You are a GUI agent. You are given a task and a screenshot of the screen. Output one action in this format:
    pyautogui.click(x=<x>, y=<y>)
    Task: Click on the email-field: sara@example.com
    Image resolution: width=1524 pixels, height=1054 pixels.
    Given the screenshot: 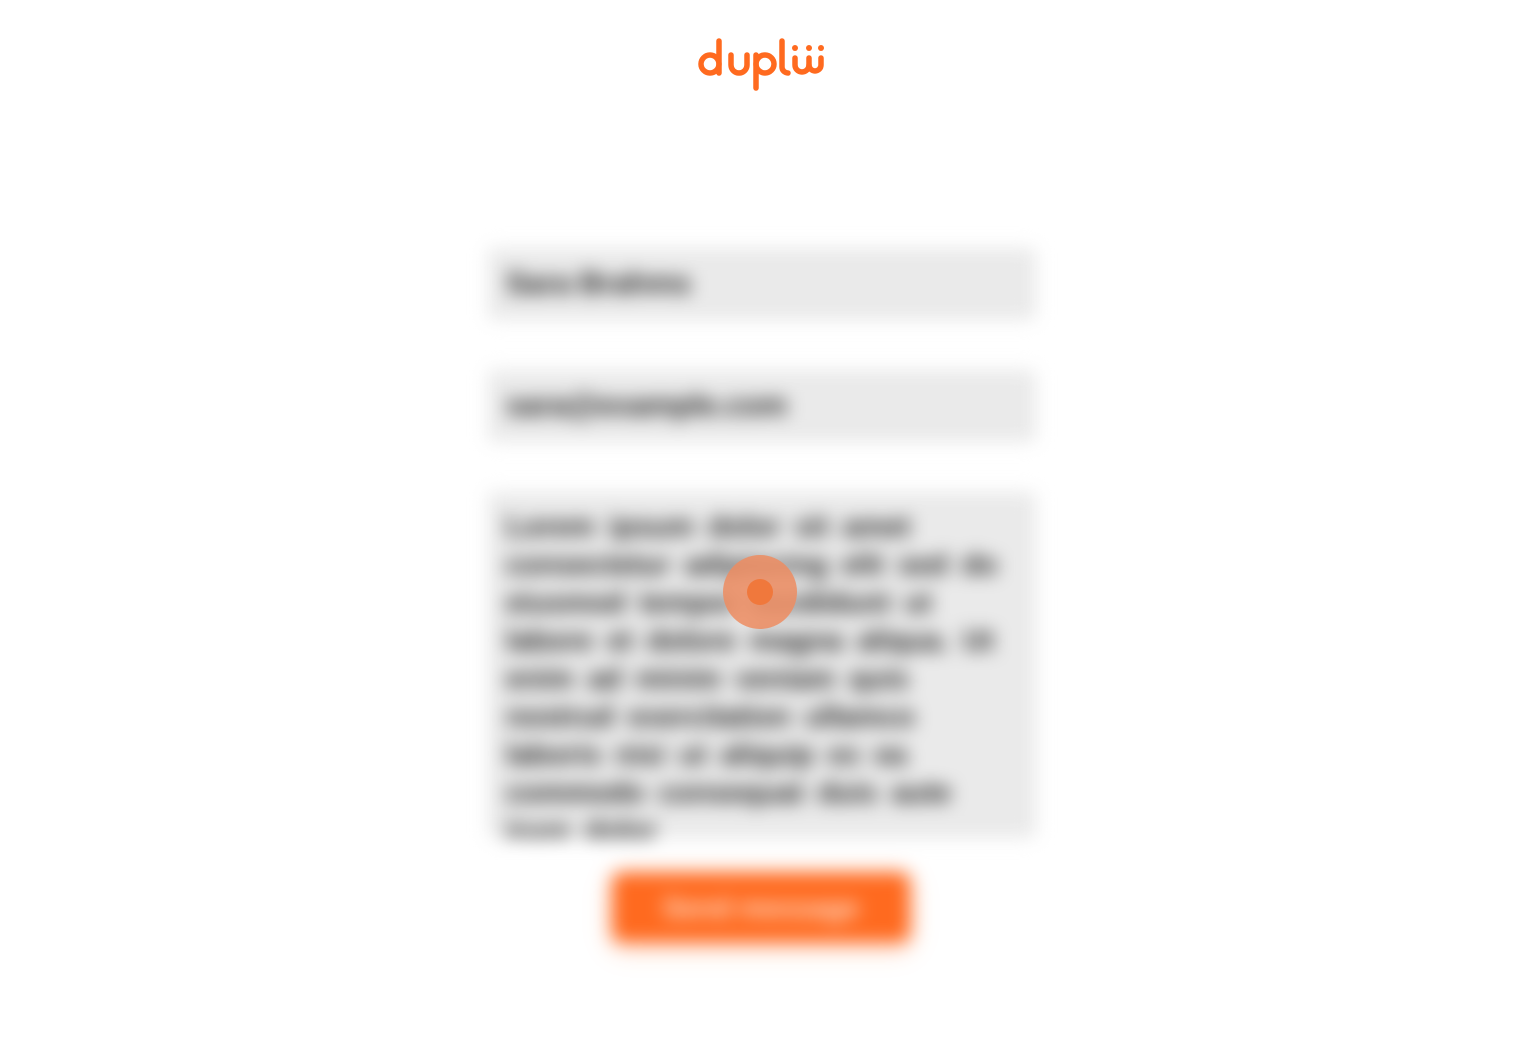 What is the action you would take?
    pyautogui.click(x=762, y=406)
    